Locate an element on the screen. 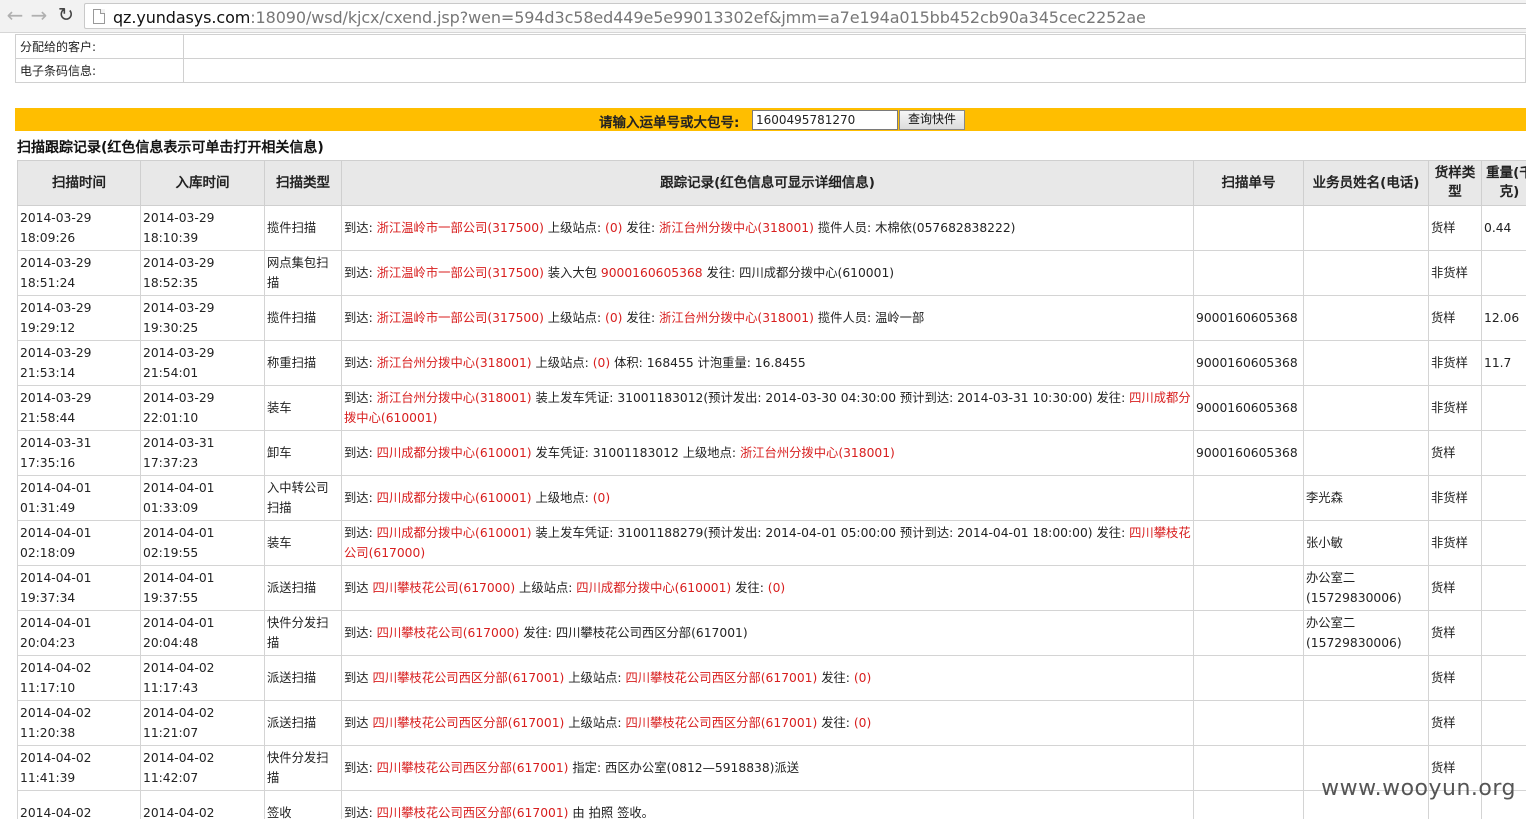 Image resolution: width=1526 pixels, height=819 pixels. track-text: 装入大包 is located at coordinates (572, 273).